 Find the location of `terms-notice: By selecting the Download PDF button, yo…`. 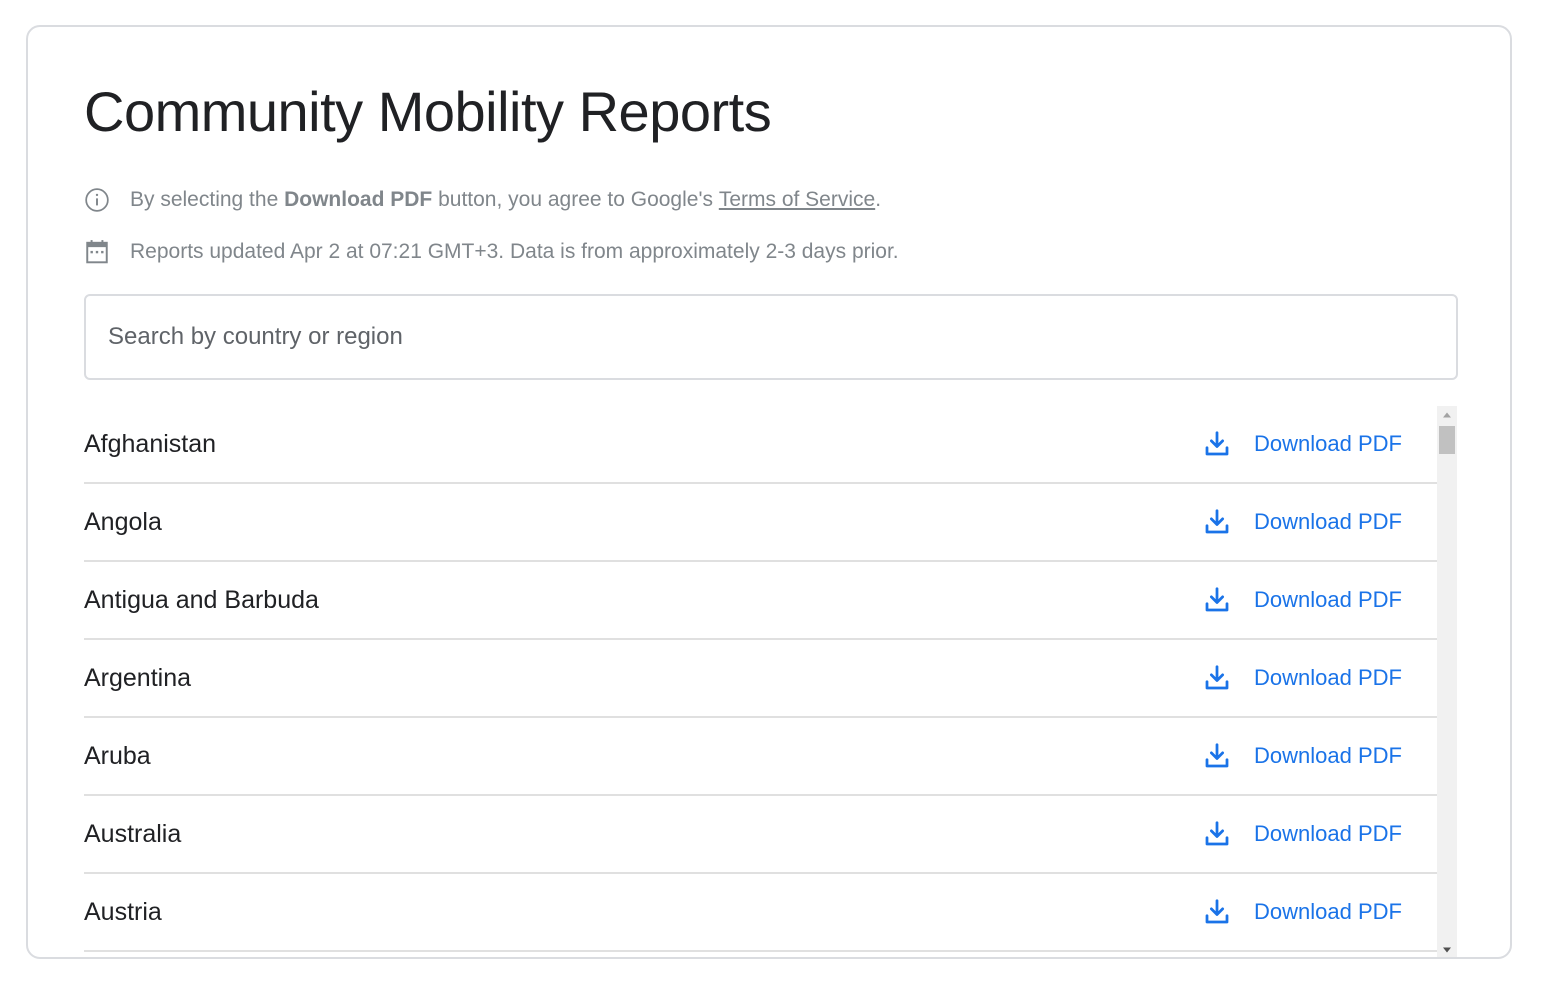

terms-notice: By selecting the Download PDF button, yo… is located at coordinates (482, 200).